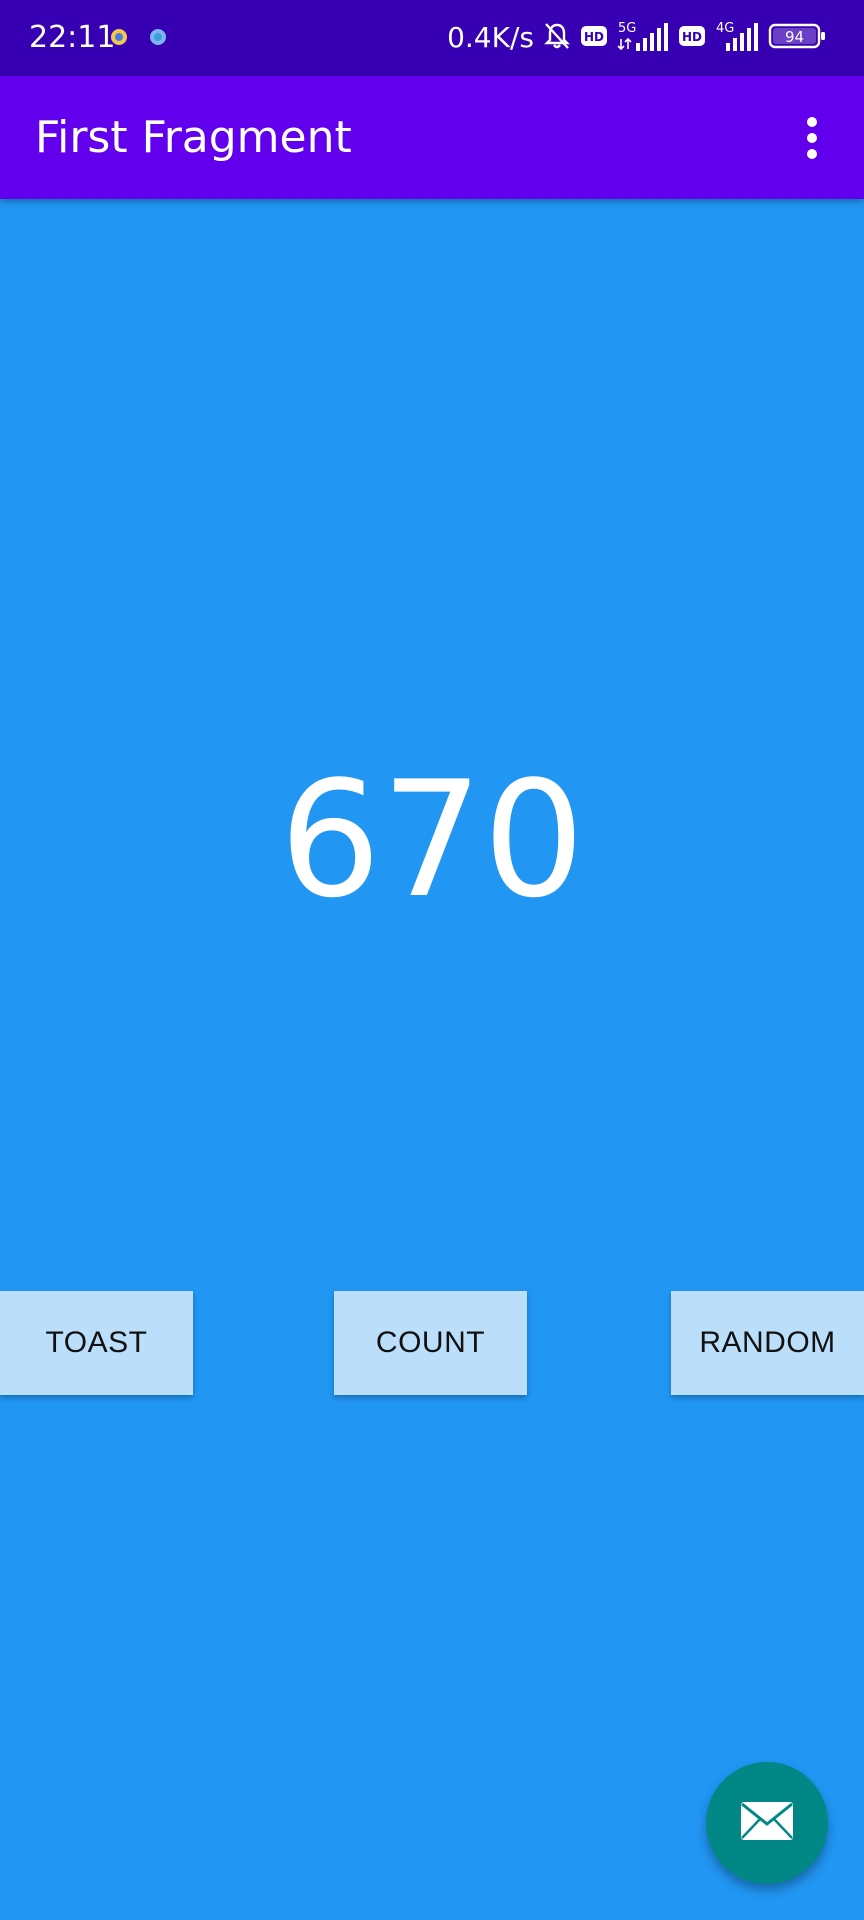 The height and width of the screenshot is (1920, 864). I want to click on count-value: 670, so click(432, 839).